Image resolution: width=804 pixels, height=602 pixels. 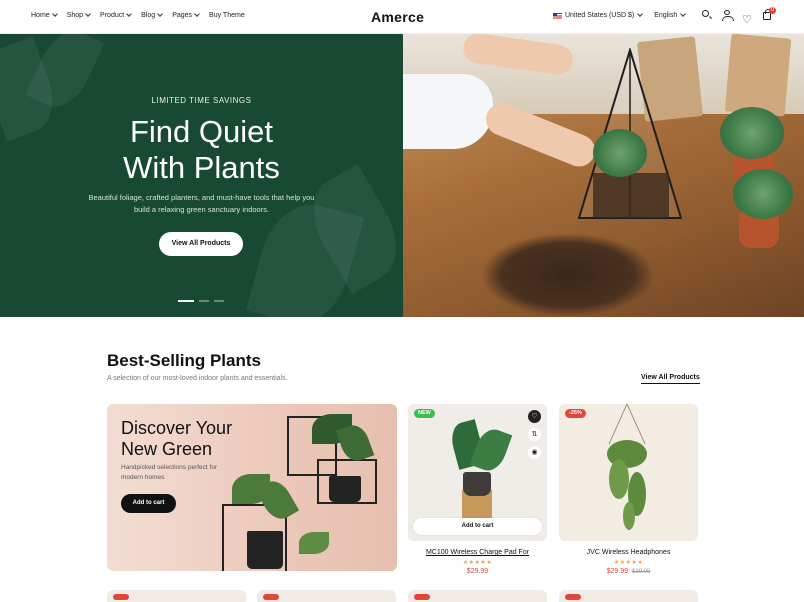 What do you see at coordinates (477, 552) in the screenshot?
I see `product-name-link: MC100 Wireless Charge Pad For` at bounding box center [477, 552].